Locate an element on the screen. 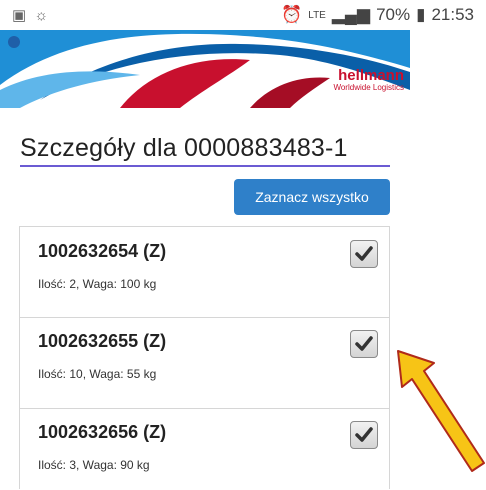 This screenshot has width=486, height=490. list-item: 1002632656 (Z) Ilość: 3, Waga: 90 kg is located at coordinates (204, 449).